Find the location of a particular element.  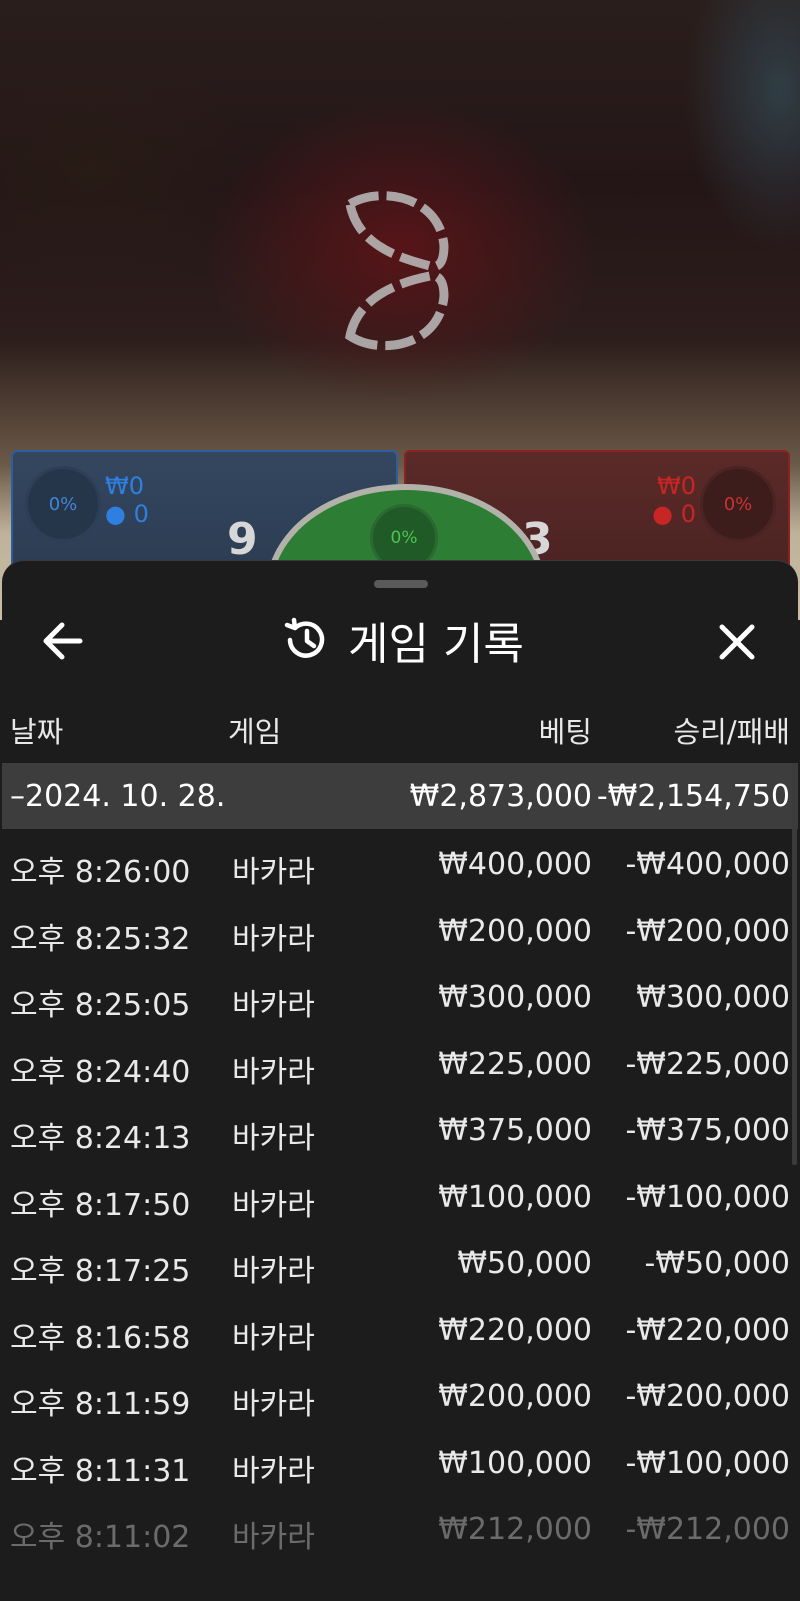

row-bet: ₩225,000 is located at coordinates (515, 1064).